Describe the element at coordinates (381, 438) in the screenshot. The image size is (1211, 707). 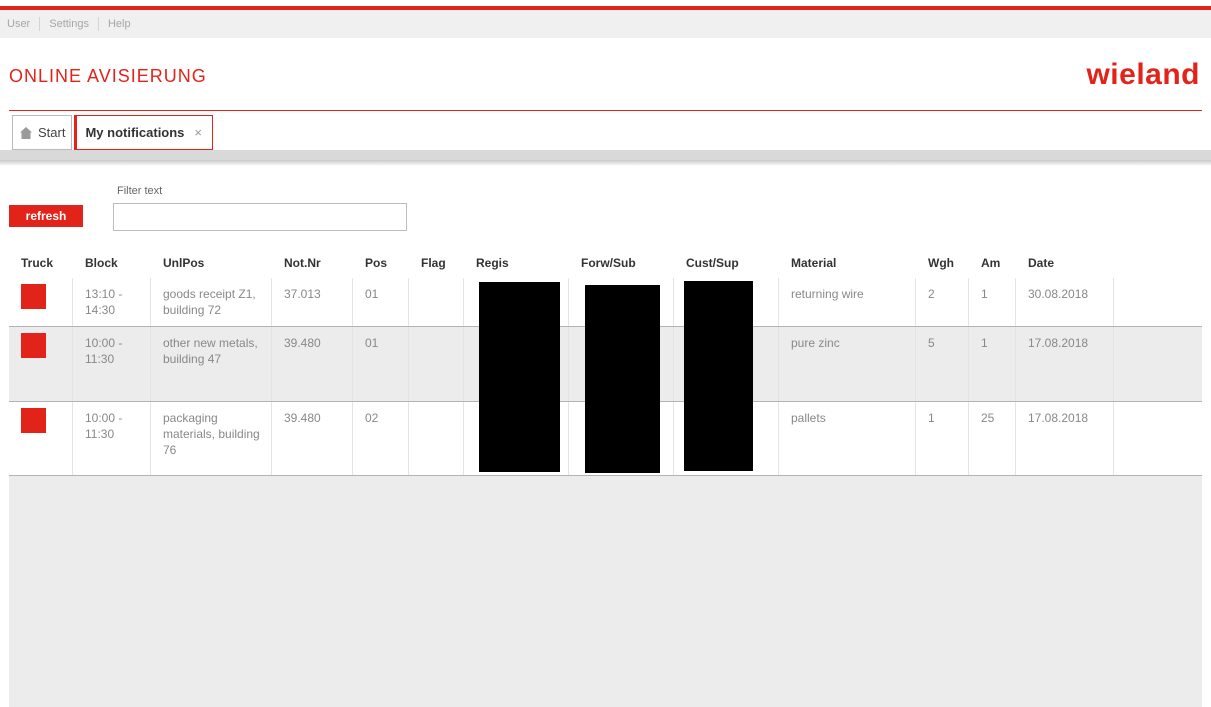
I see `pos-cell: 02` at that location.